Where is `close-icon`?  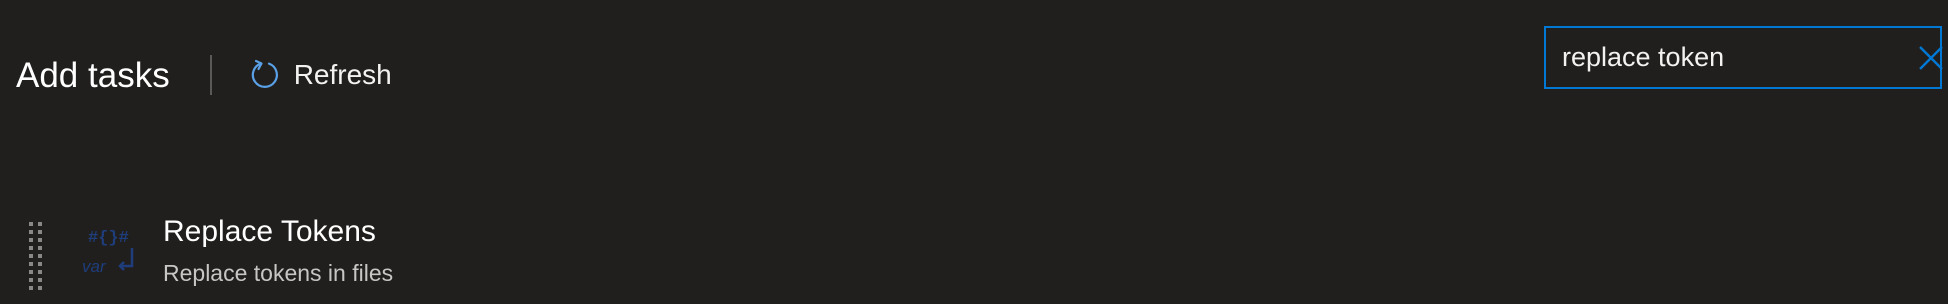
close-icon is located at coordinates (1931, 57).